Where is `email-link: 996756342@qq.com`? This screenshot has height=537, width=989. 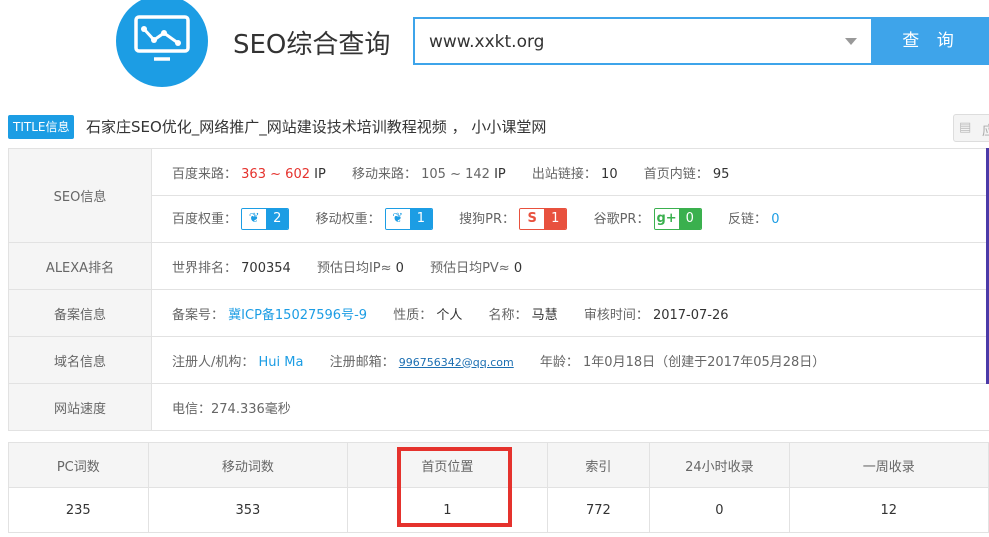 email-link: 996756342@qq.com is located at coordinates (456, 362).